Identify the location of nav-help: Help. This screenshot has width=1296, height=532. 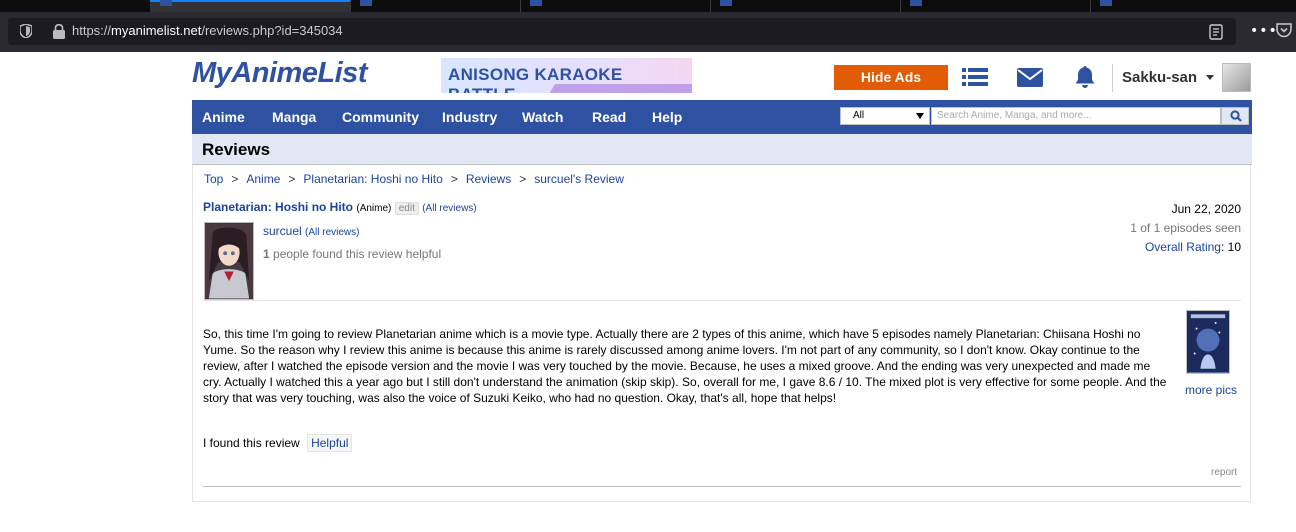
(667, 117).